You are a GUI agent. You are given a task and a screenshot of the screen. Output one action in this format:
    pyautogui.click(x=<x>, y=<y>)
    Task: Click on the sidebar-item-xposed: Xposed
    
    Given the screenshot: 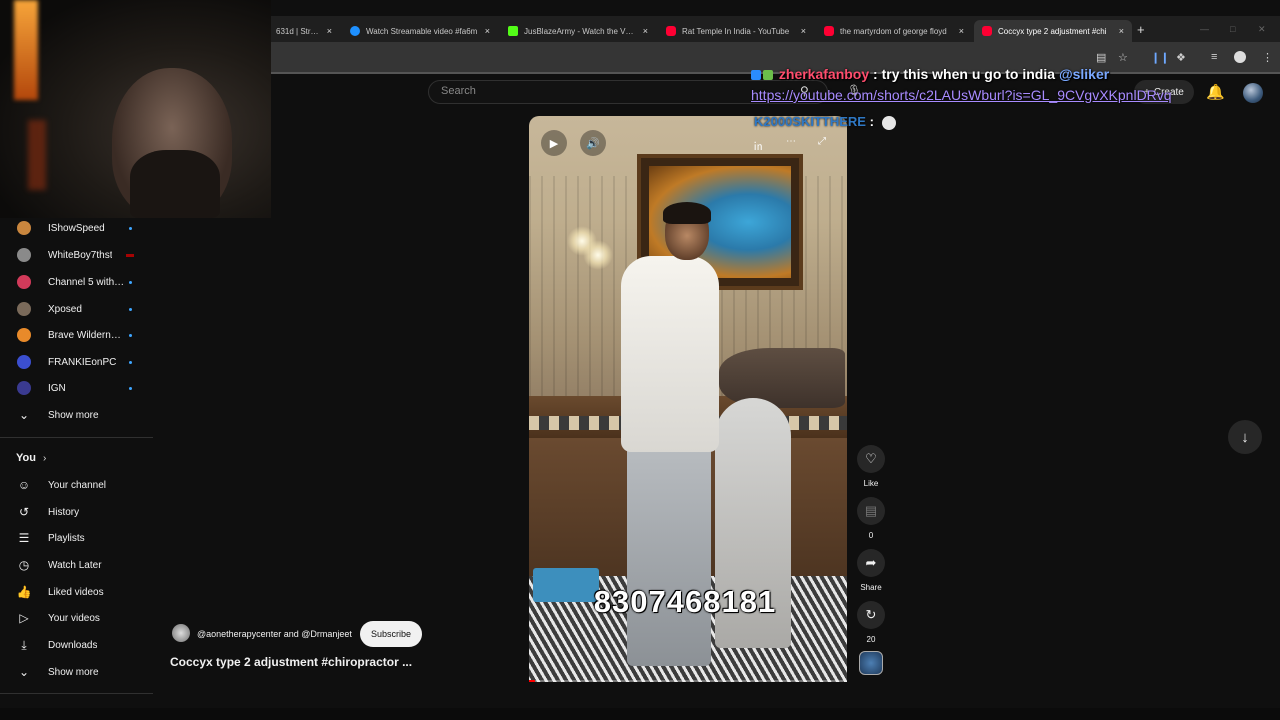 What is the action you would take?
    pyautogui.click(x=76, y=309)
    